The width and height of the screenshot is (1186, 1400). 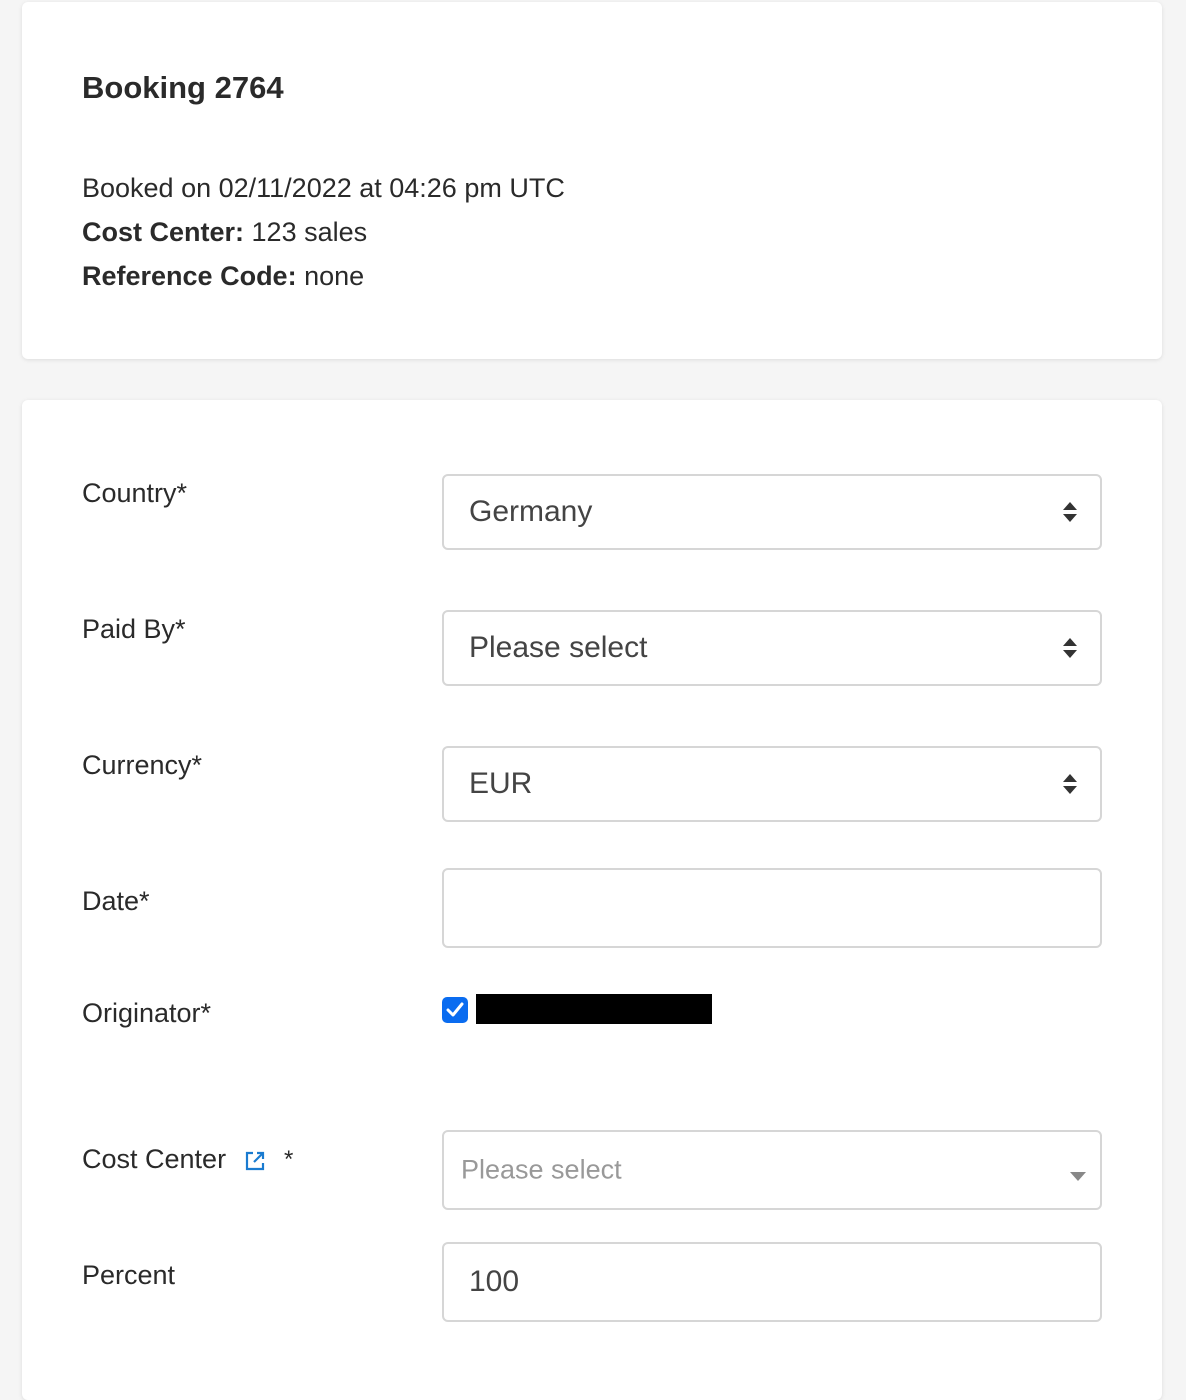 I want to click on originator-name-redacted, so click(x=594, y=1009).